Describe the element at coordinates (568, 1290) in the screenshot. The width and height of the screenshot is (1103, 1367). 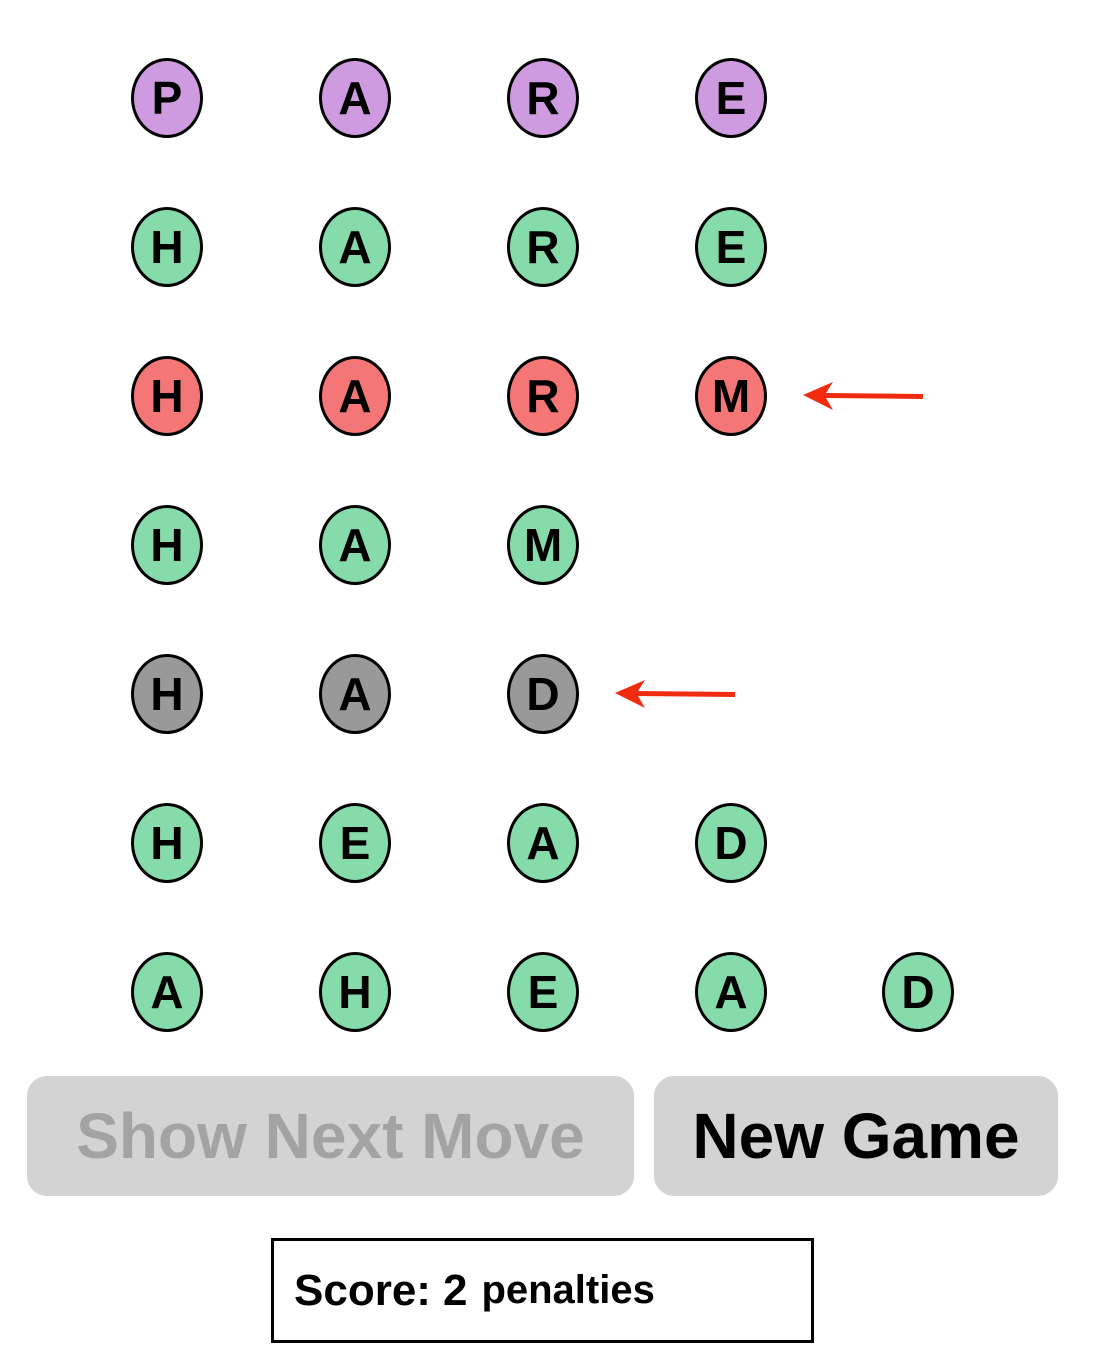
I see `score-unit: penalties` at that location.